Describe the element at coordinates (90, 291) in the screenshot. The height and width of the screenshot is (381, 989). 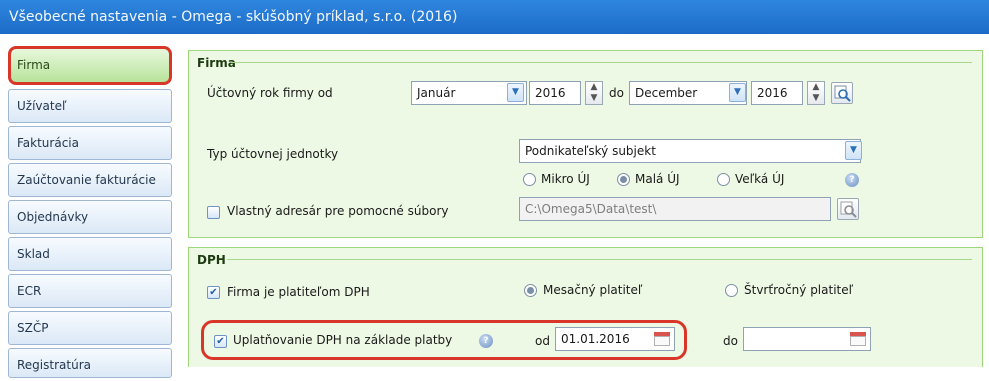
I see `sidebar-item-ecr: ECR` at that location.